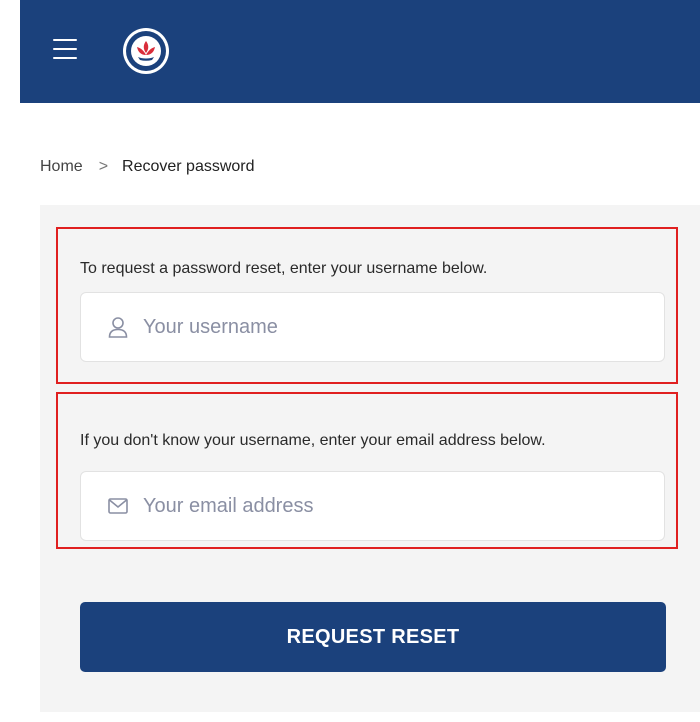 The image size is (700, 722). I want to click on breadcrumb: Home > Recover password, so click(147, 167).